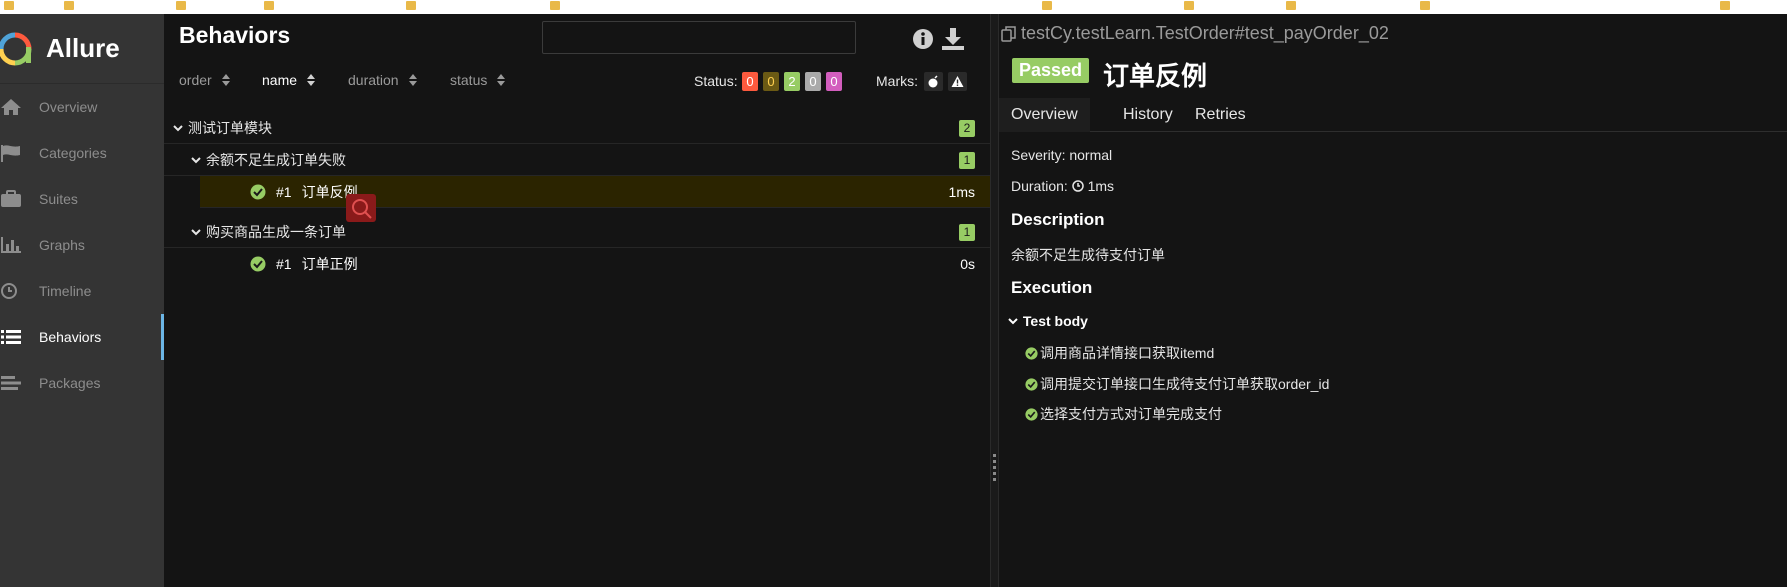 Image resolution: width=1787 pixels, height=587 pixels. I want to click on test-case-row: #1 订单正例 0s, so click(595, 264).